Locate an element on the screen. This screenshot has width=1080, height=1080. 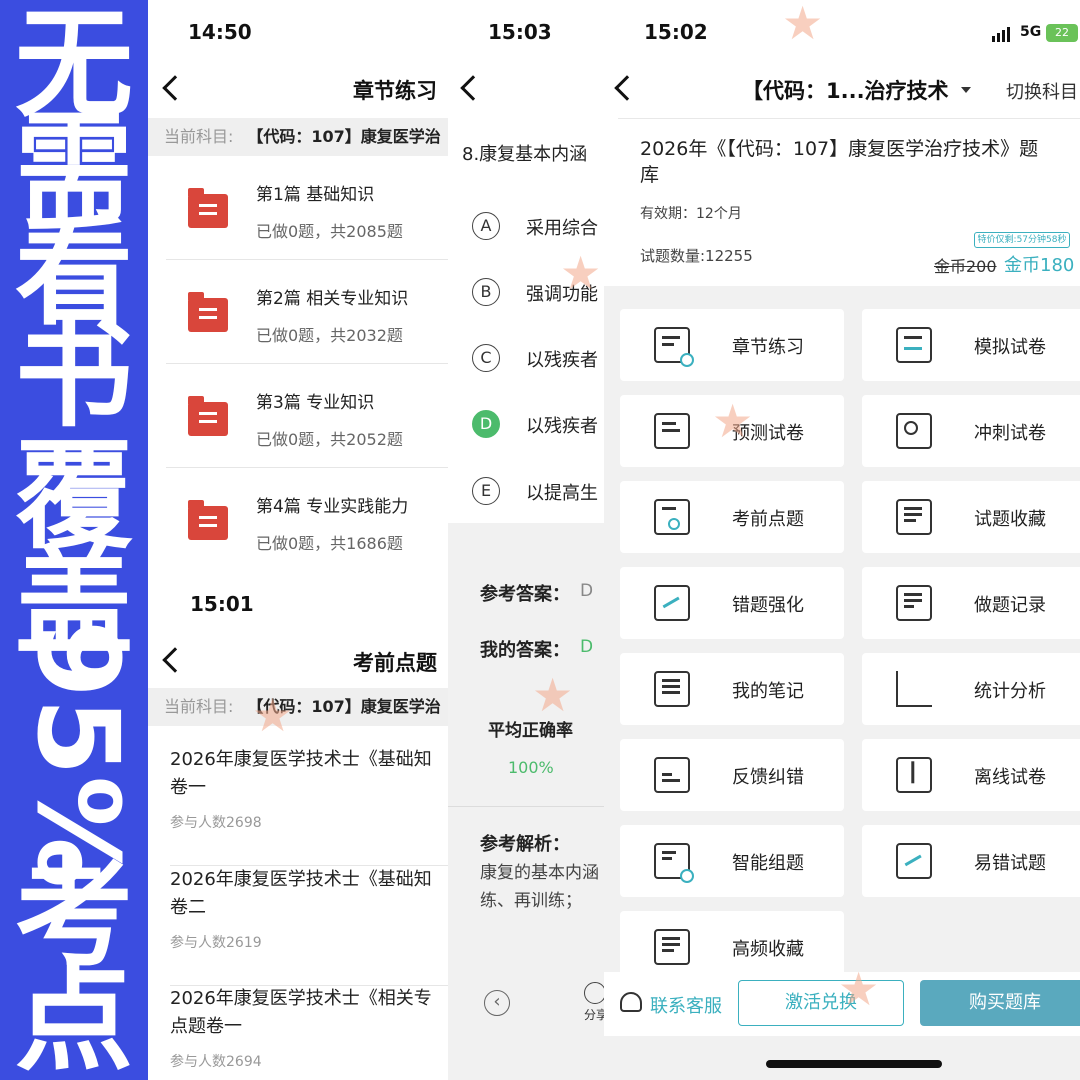
option-text: 采用综合 is located at coordinates (562, 228).